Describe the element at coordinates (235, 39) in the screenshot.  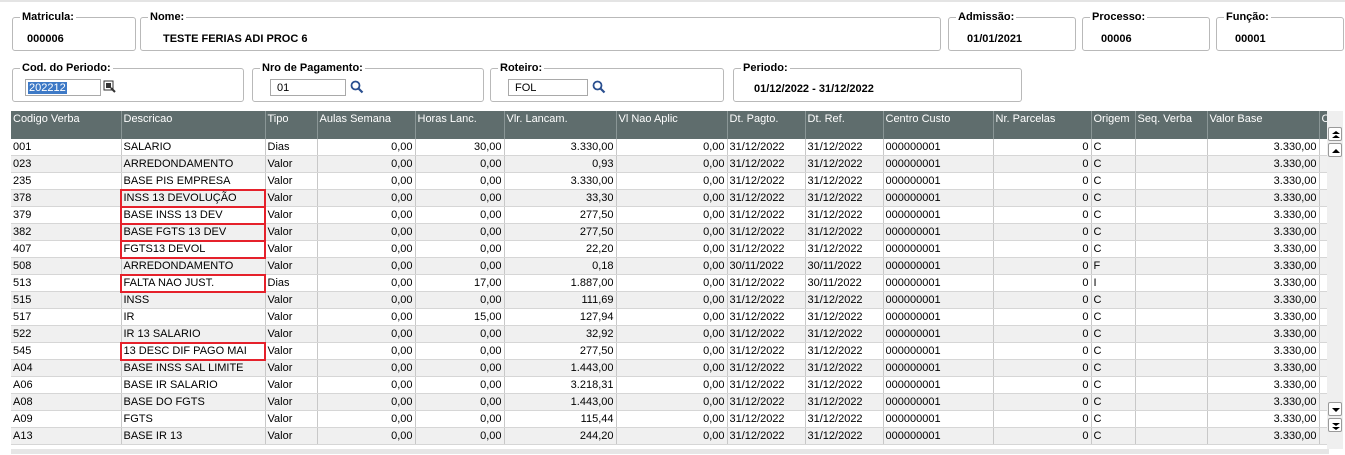
I see `nome-value: TESTE FERIAS ADI PROC 6` at that location.